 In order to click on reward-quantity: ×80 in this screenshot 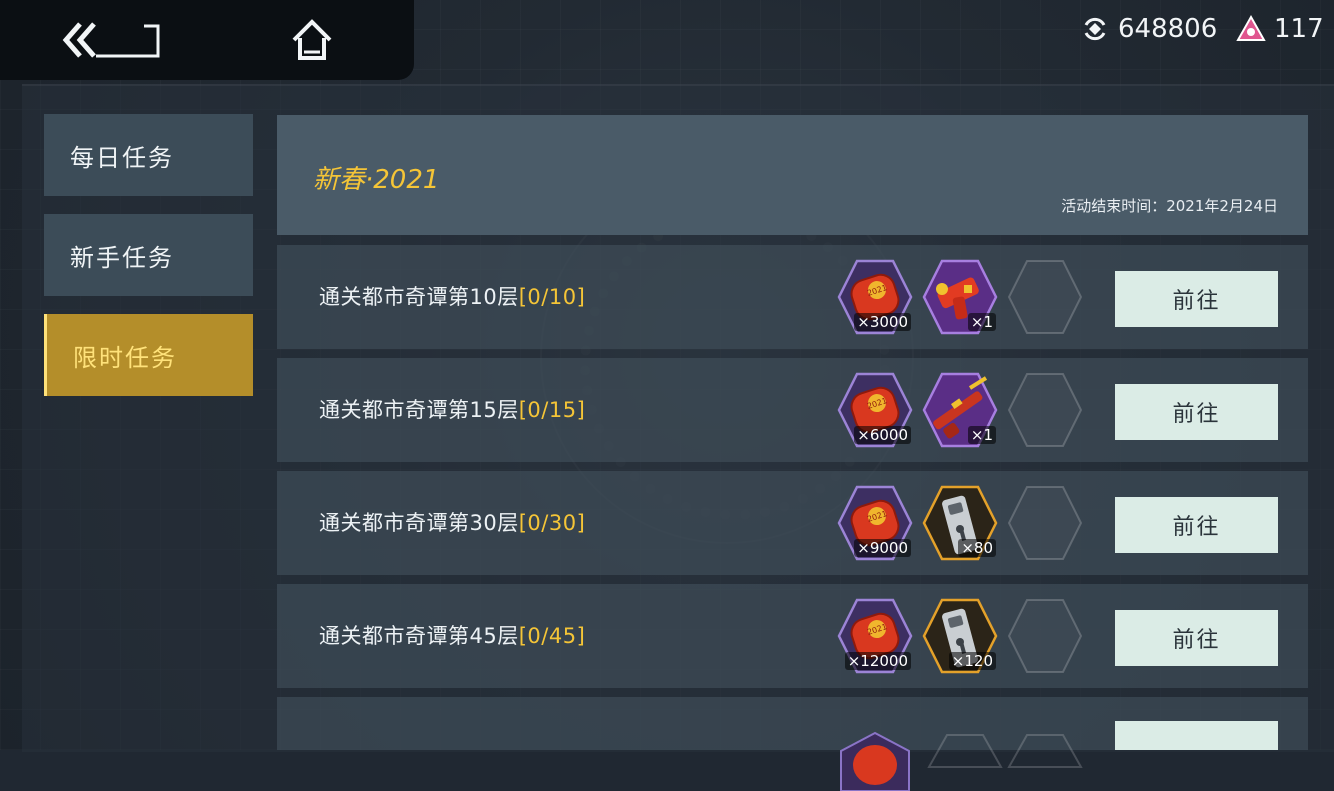, I will do `click(977, 548)`.